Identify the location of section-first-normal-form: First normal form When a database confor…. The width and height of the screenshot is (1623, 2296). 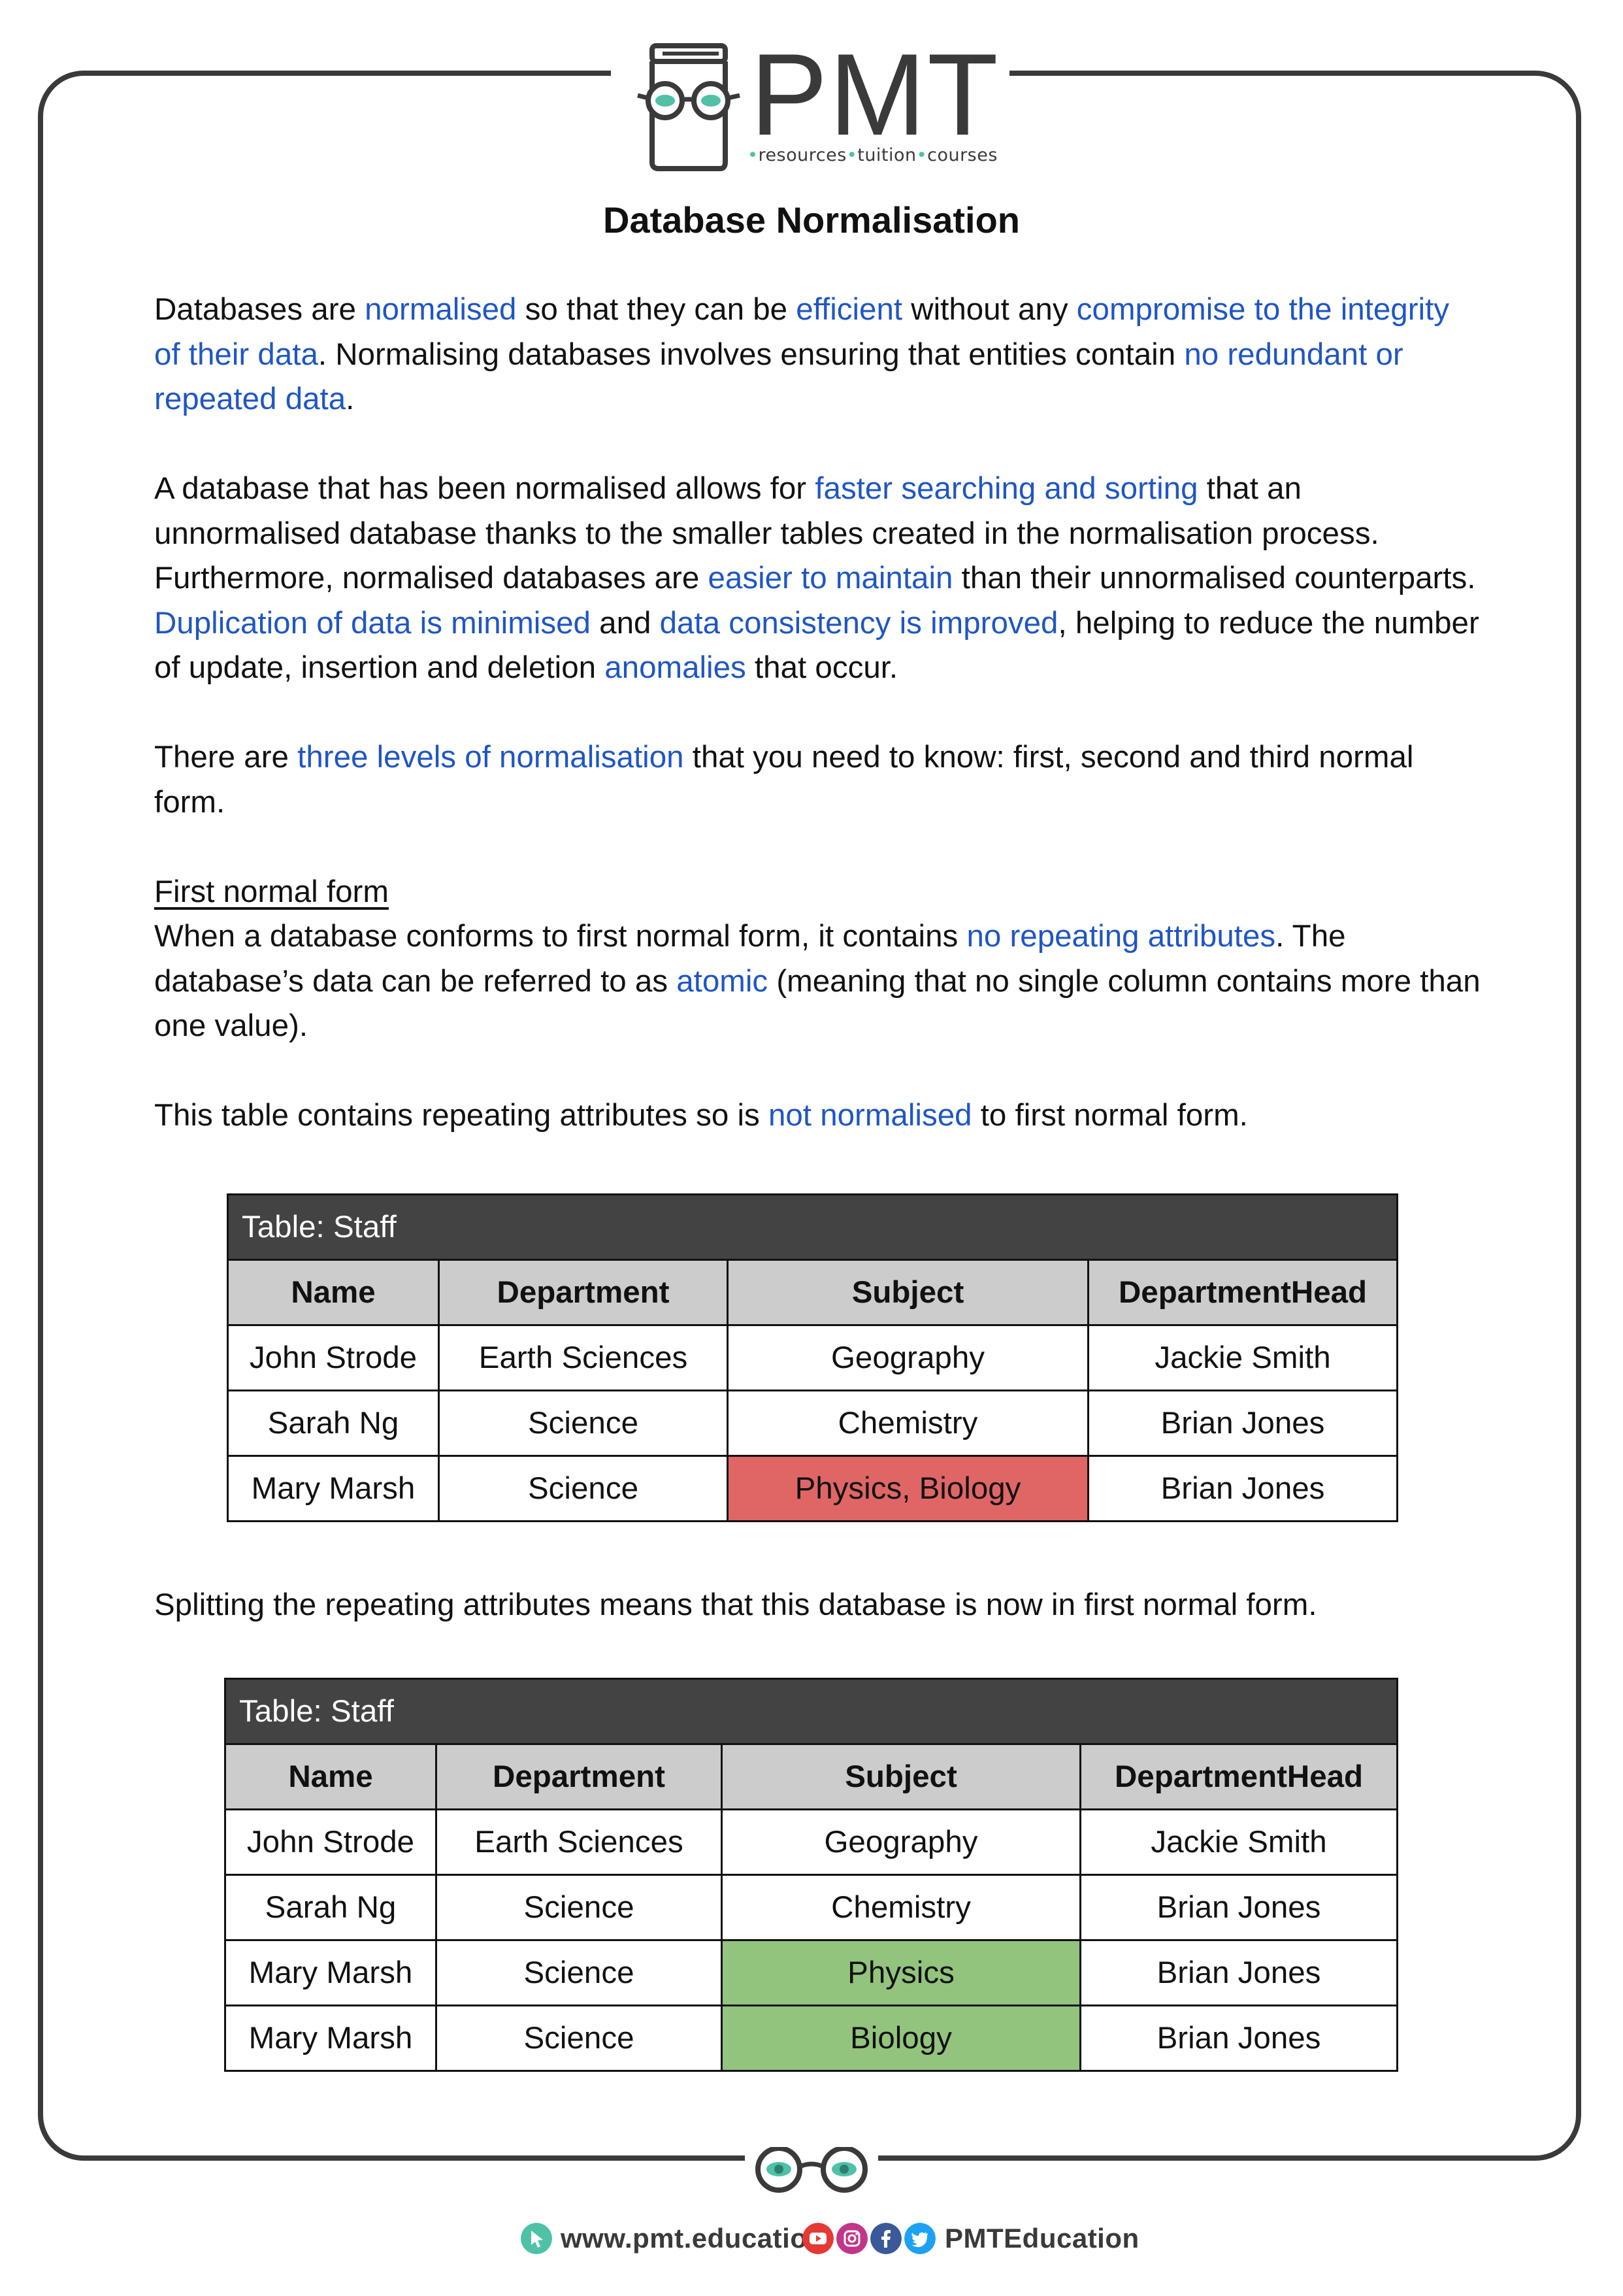
(817, 959).